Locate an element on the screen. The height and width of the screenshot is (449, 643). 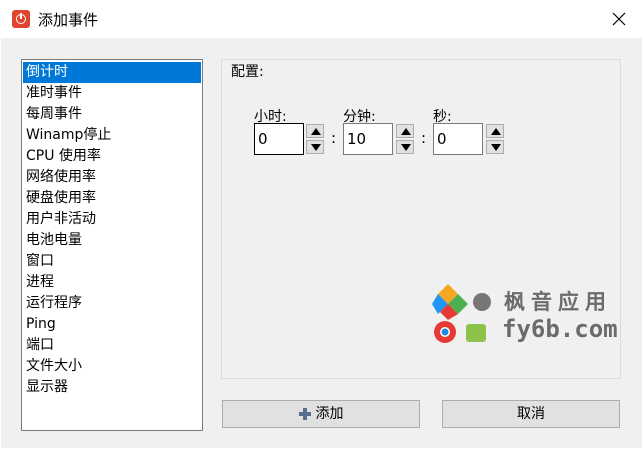
minutes-down-button is located at coordinates (405, 147).